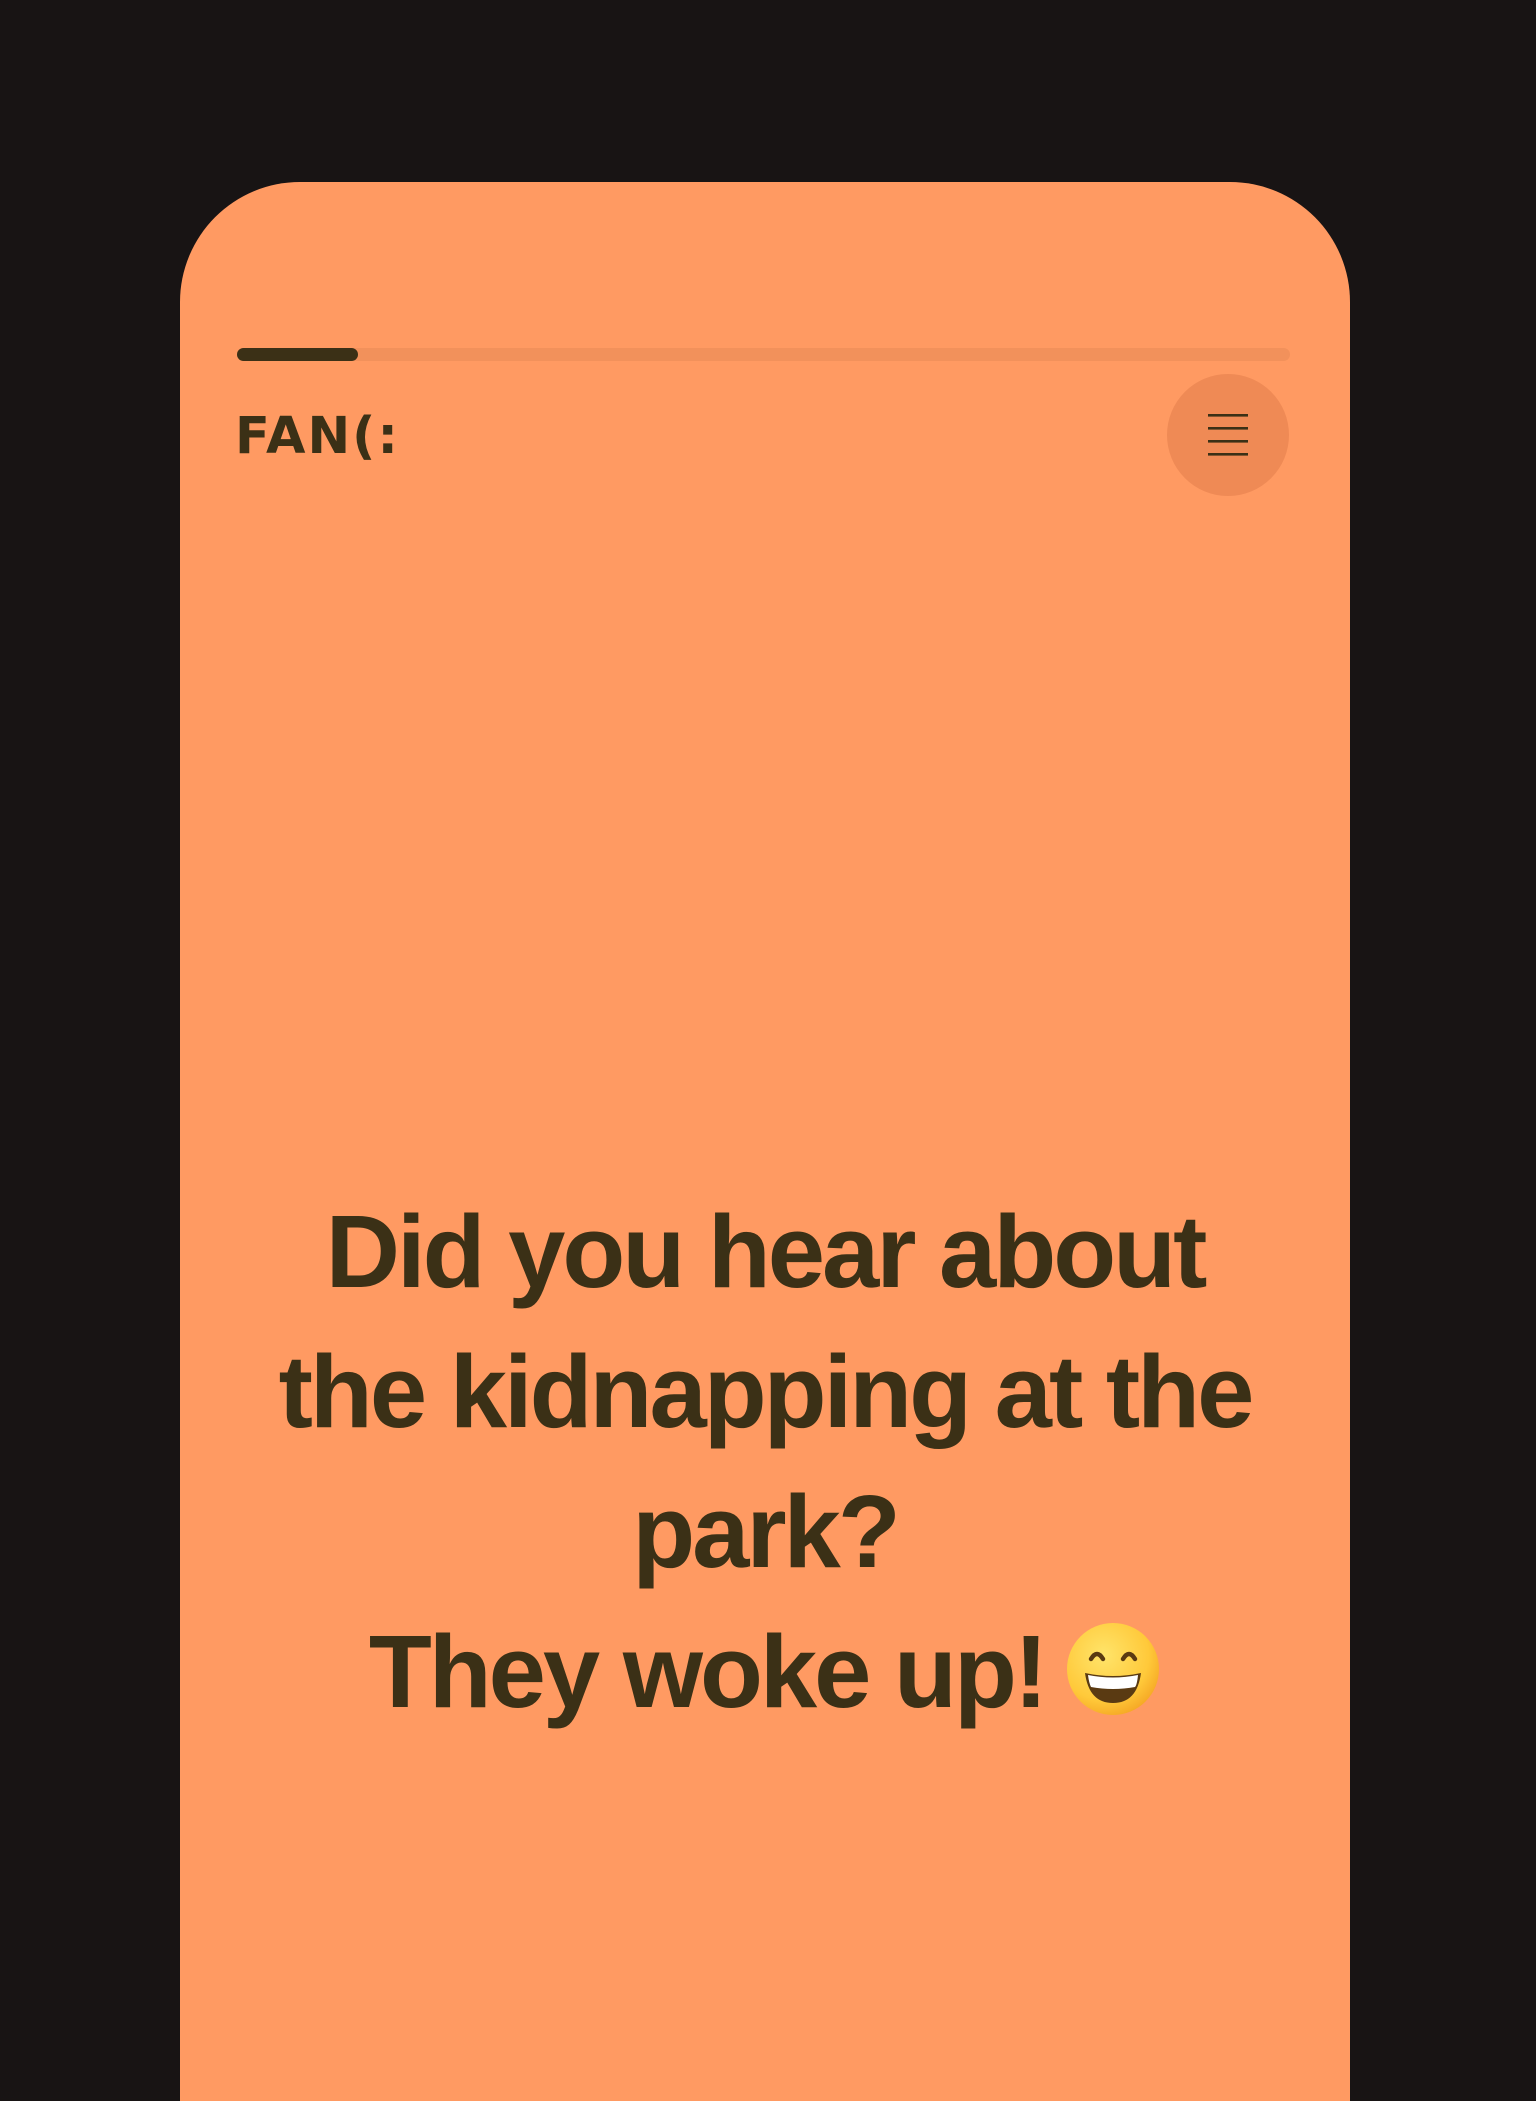 Image resolution: width=1536 pixels, height=2101 pixels. Describe the element at coordinates (766, 1391) in the screenshot. I see `joke-setup-line-2: the kidnapping at the` at that location.